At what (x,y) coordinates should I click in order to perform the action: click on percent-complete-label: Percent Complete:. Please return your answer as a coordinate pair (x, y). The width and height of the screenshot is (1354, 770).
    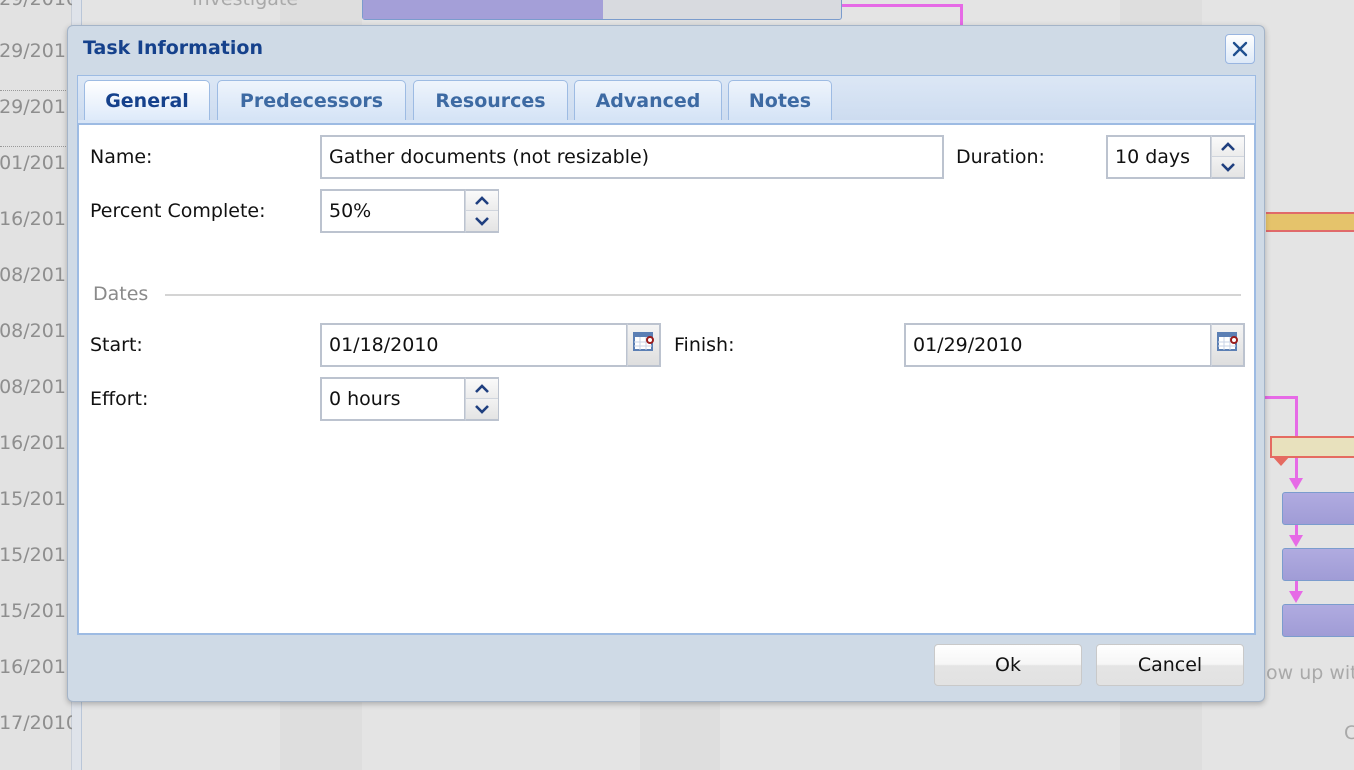
    Looking at the image, I should click on (178, 211).